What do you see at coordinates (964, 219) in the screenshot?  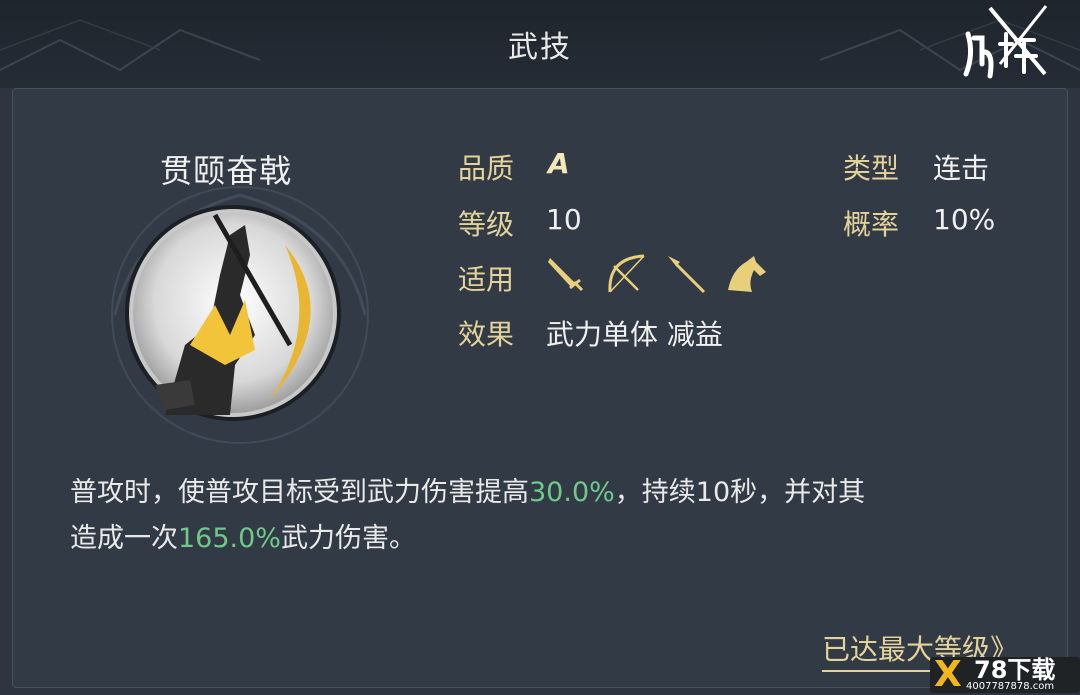 I see `chance-value: 10%` at bounding box center [964, 219].